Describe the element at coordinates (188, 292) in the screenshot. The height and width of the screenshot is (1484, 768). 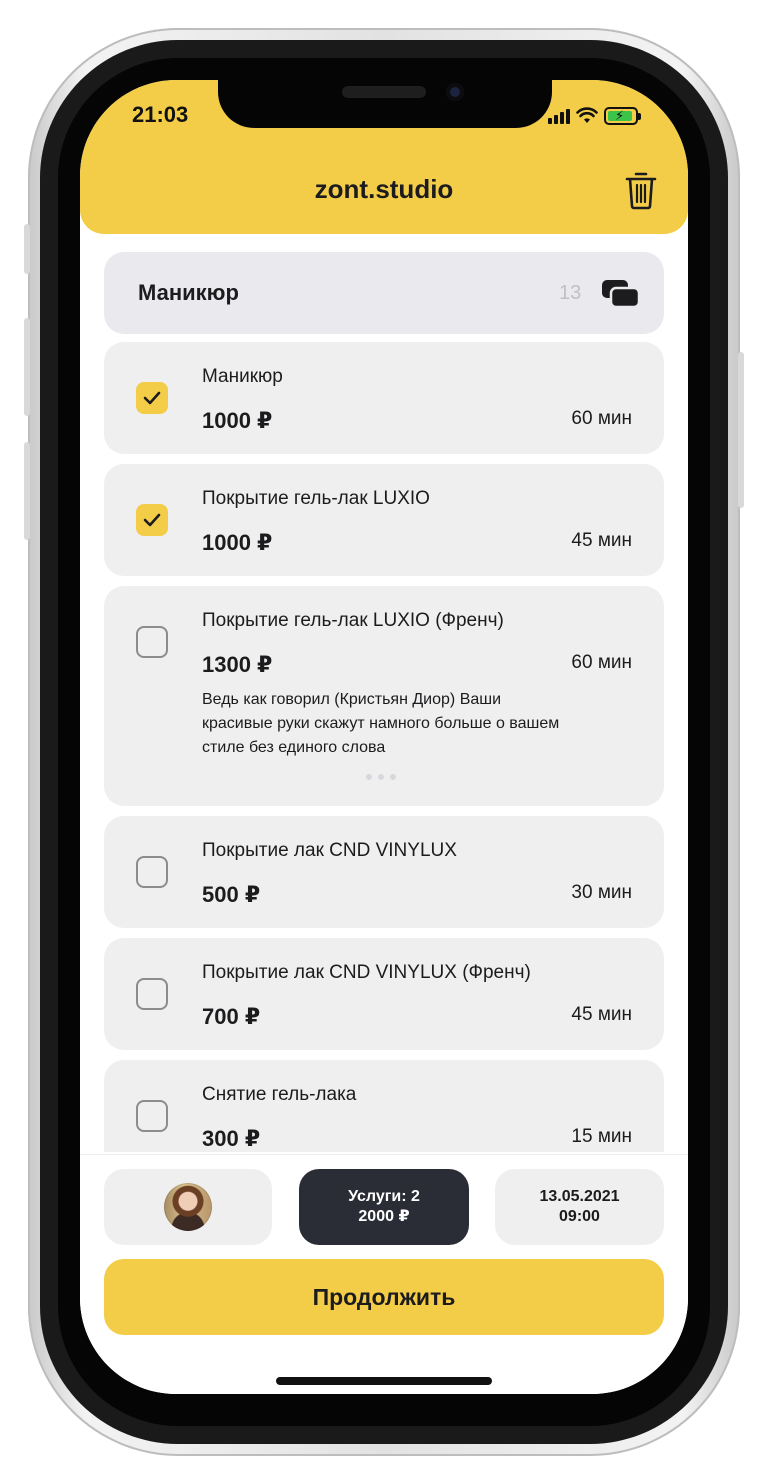
I see `category-title: Маникюр` at that location.